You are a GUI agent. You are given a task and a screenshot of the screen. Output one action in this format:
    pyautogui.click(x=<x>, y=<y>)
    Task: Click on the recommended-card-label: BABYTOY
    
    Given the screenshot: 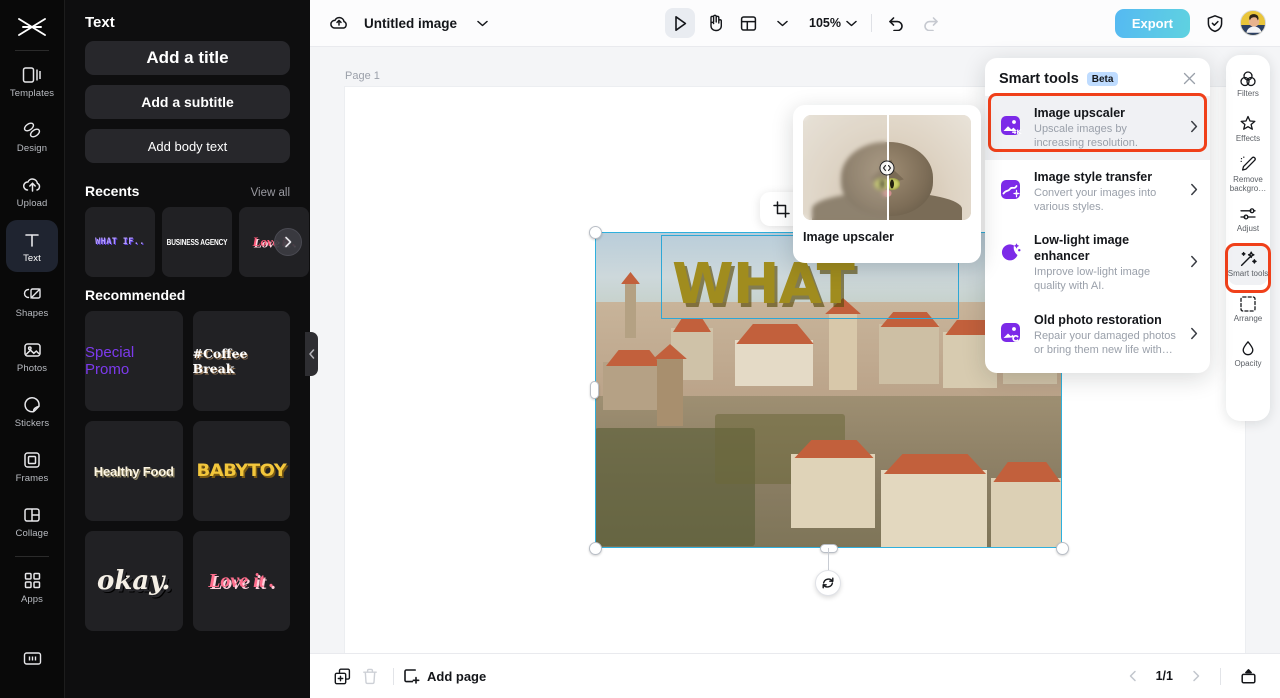 What is the action you would take?
    pyautogui.click(x=241, y=471)
    